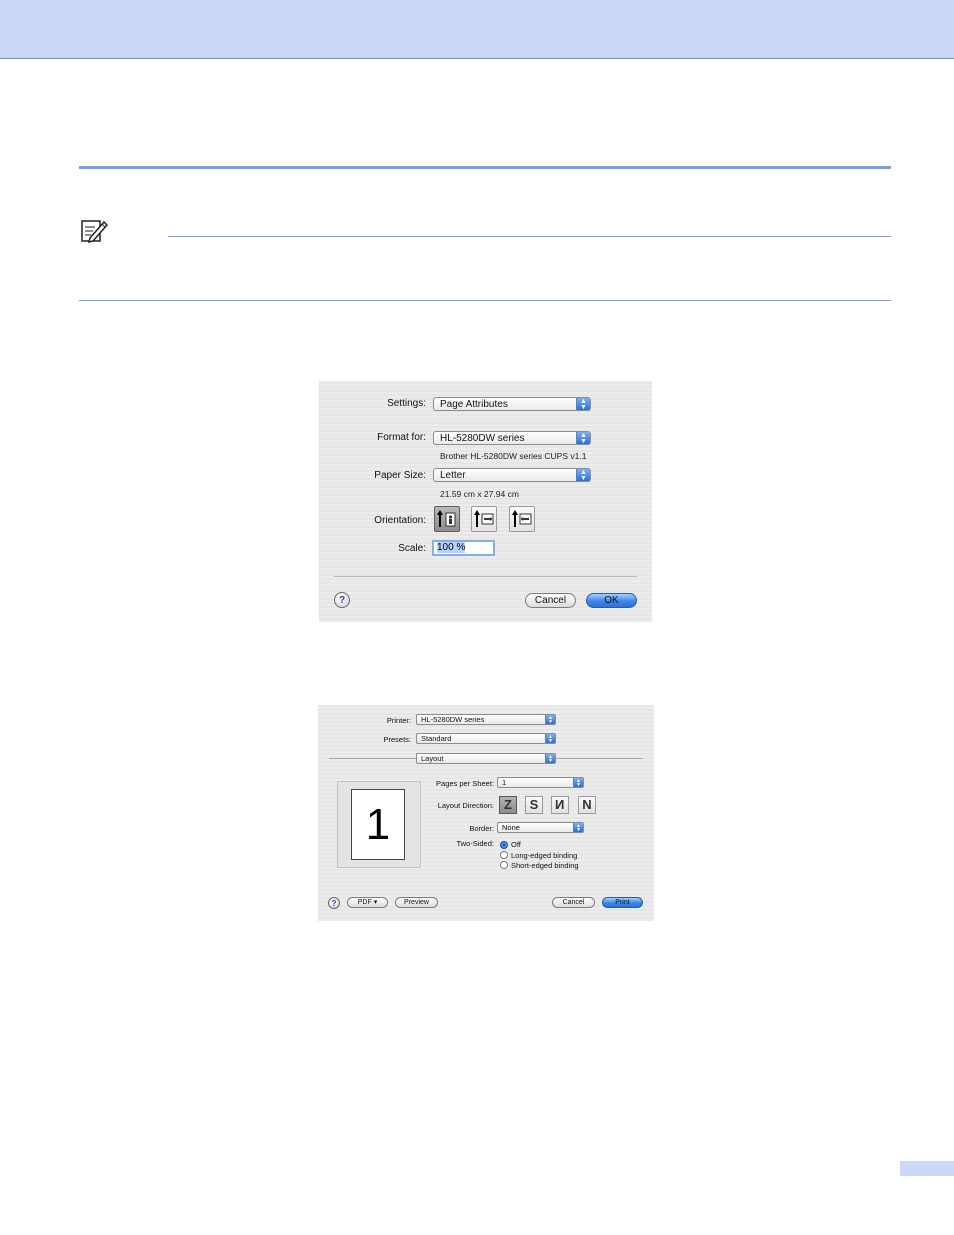 The width and height of the screenshot is (954, 1235). Describe the element at coordinates (400, 475) in the screenshot. I see `paper-size-label: Paper Size:` at that location.